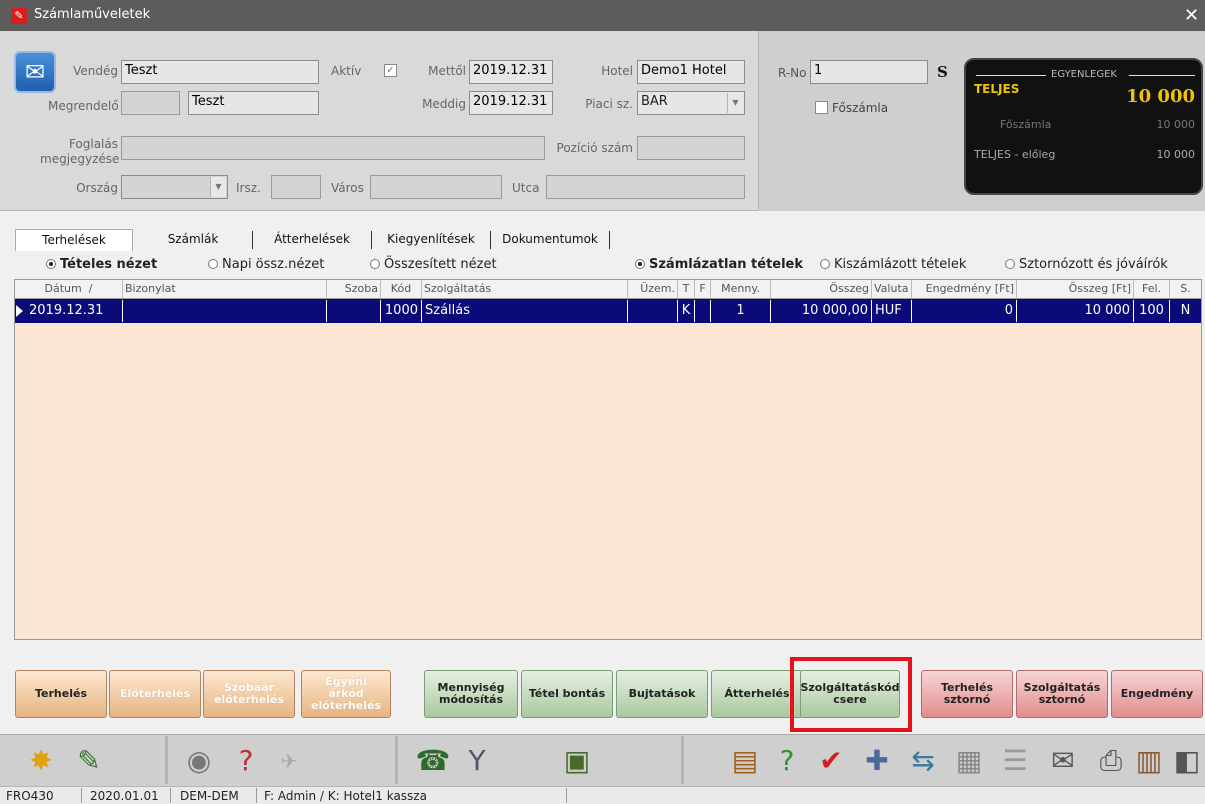 The width and height of the screenshot is (1205, 804). What do you see at coordinates (1149, 761) in the screenshot?
I see `folder-icon: ▥` at bounding box center [1149, 761].